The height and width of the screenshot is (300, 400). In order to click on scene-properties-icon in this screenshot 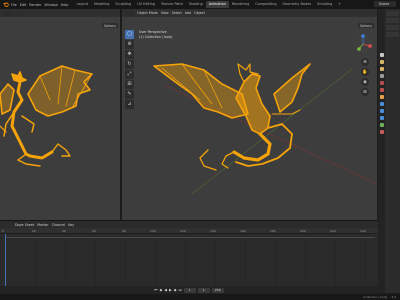, I will do `click(381, 83)`.